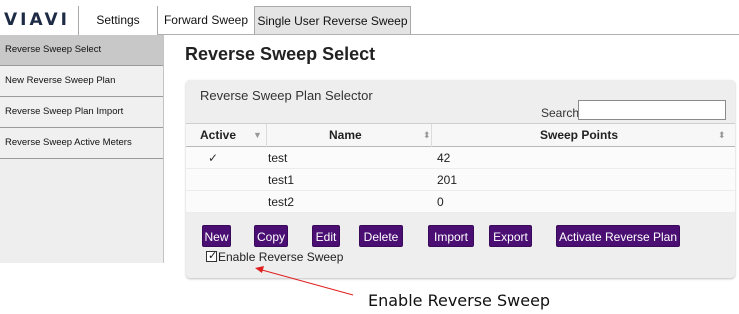  I want to click on column-label: Sweep Points, so click(579, 135).